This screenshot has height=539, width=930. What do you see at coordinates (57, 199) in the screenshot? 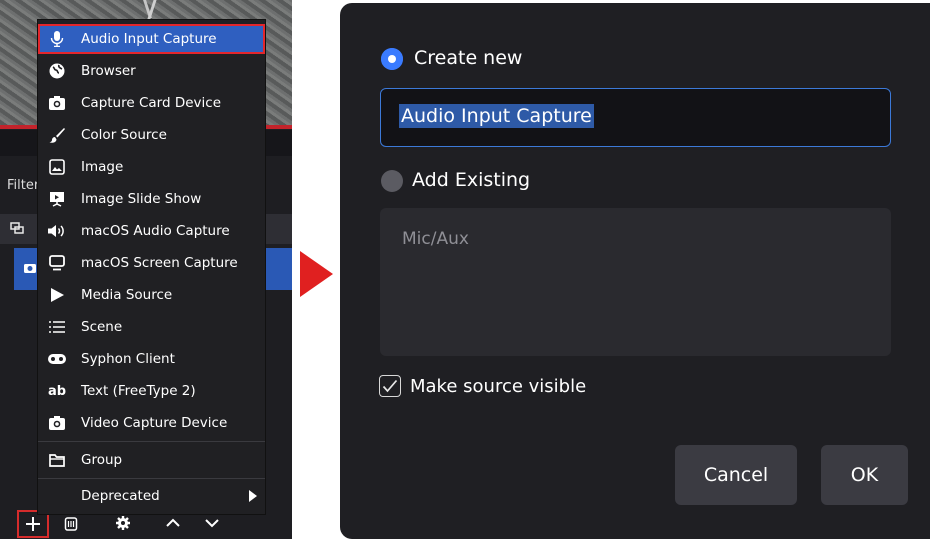
I see `slideshow-icon` at bounding box center [57, 199].